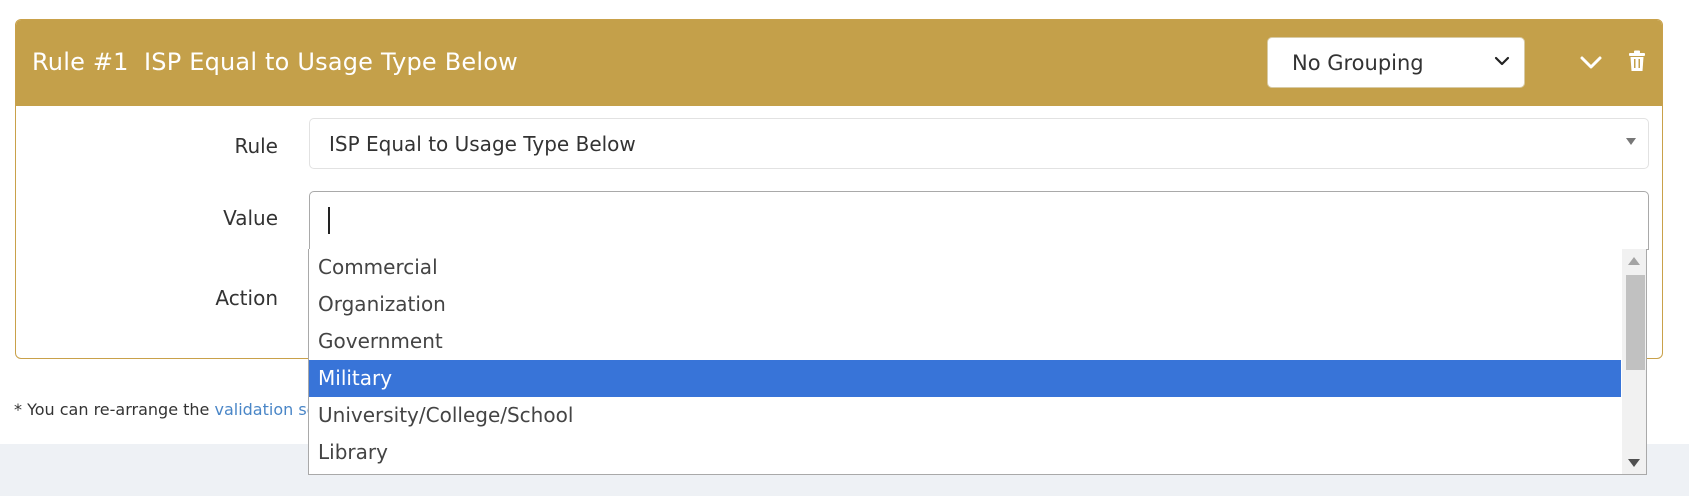 This screenshot has width=1689, height=496. Describe the element at coordinates (965, 304) in the screenshot. I see `dropdown-option: Organization` at that location.